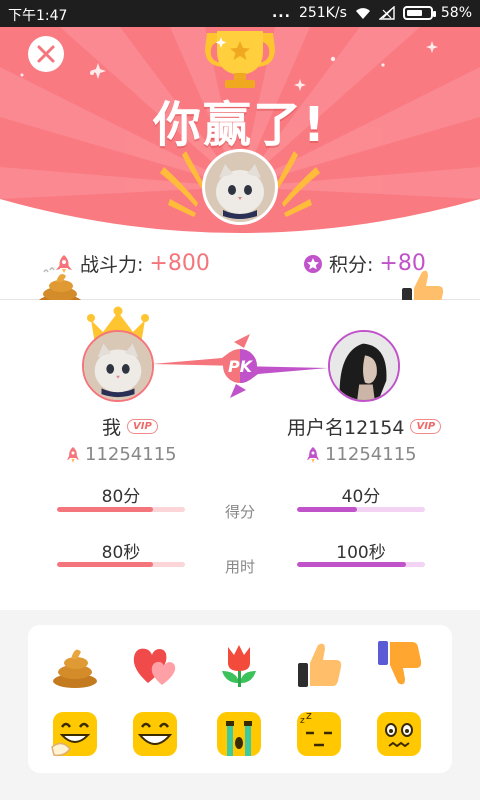  I want to click on network-speed: 251K/s, so click(322, 13).